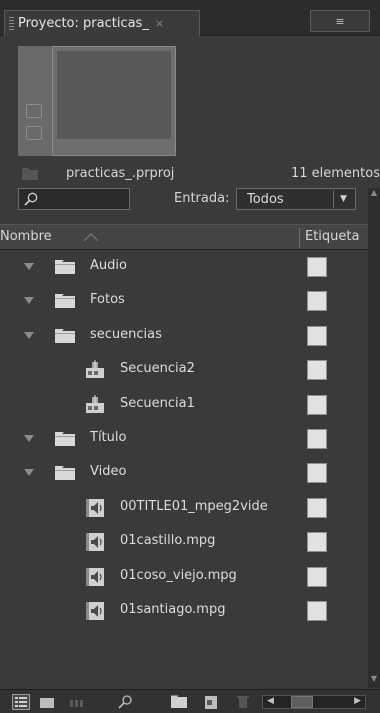 Image resolution: width=380 pixels, height=713 pixels. I want to click on chevron-right-icon: ▶, so click(357, 701).